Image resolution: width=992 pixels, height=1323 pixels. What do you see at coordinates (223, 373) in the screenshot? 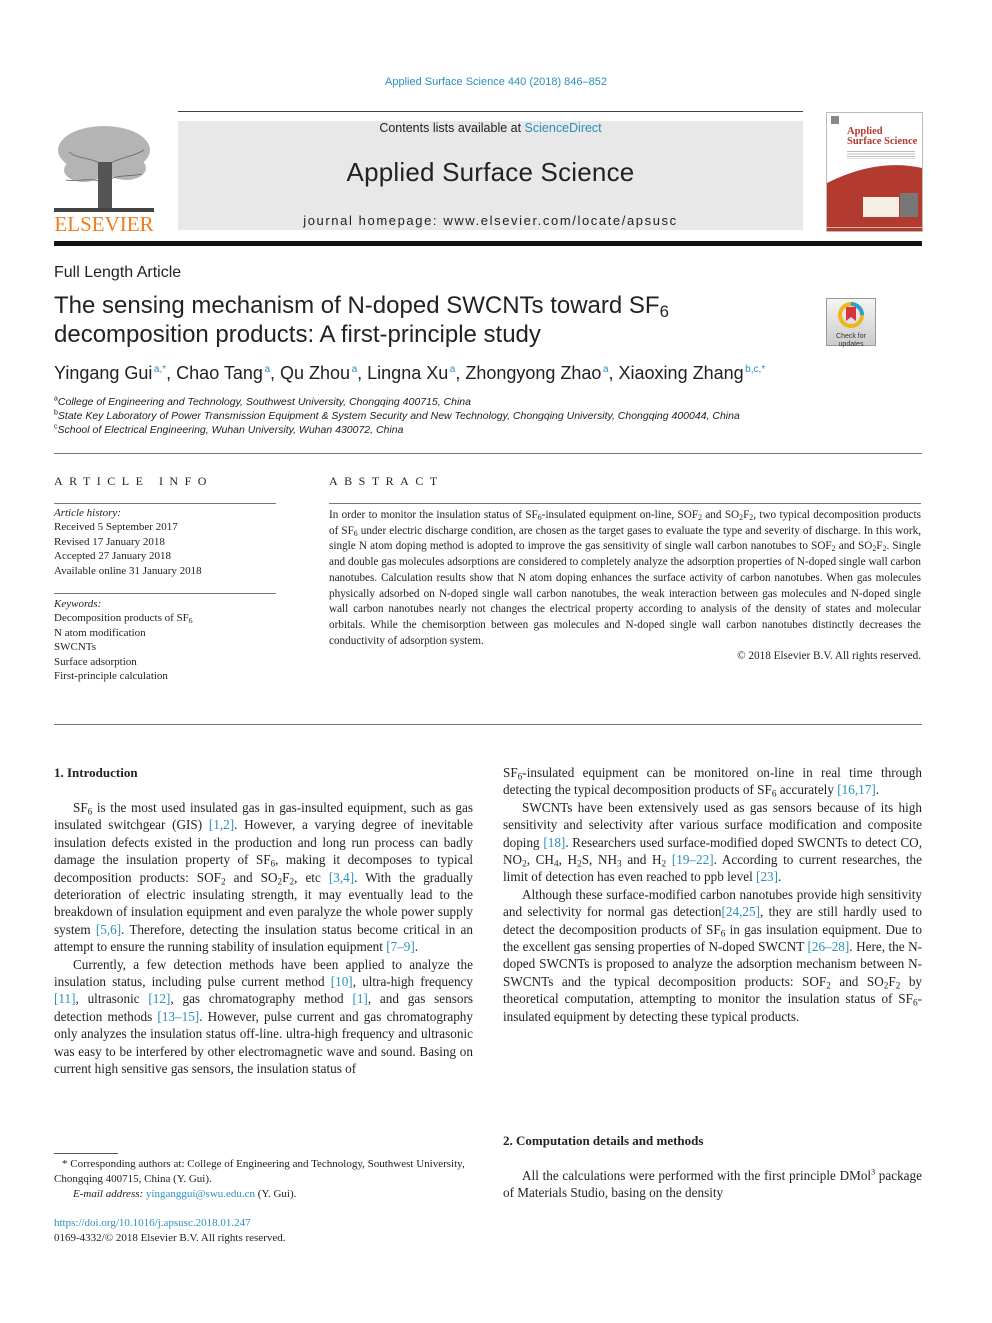
I see `author: Chao Tang a` at bounding box center [223, 373].